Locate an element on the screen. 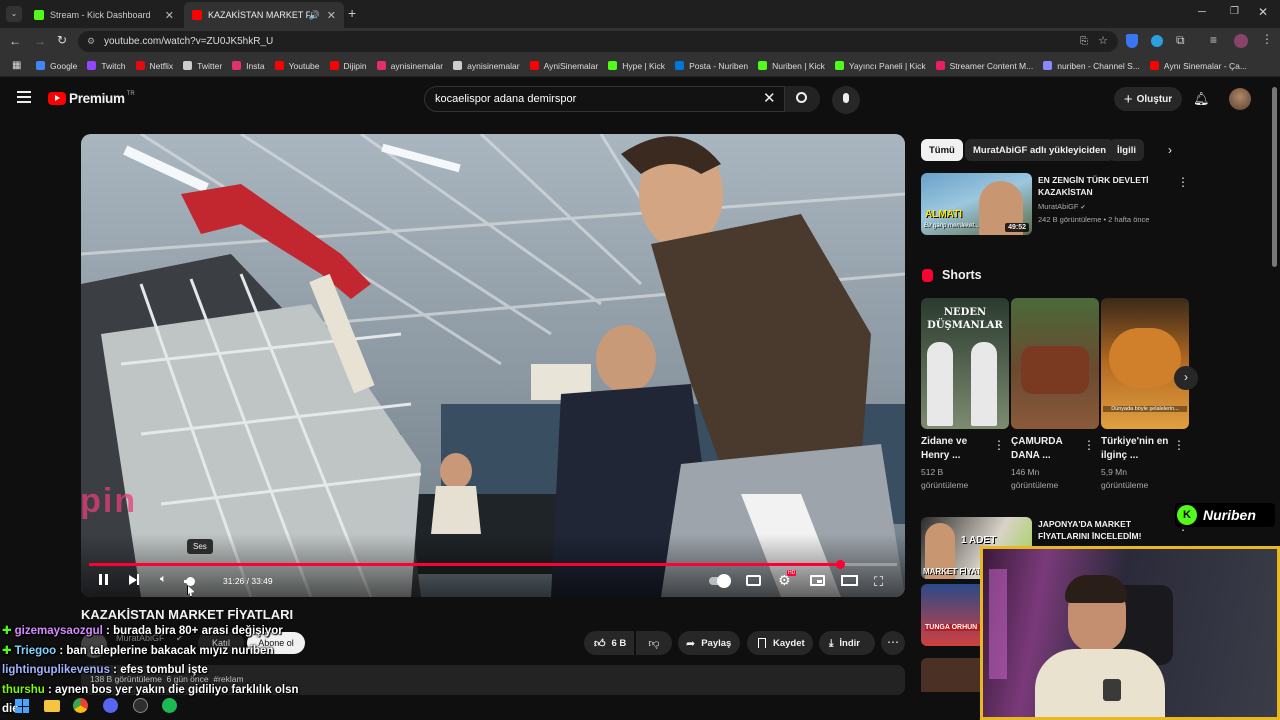 This screenshot has width=1280, height=720. settings-button: ⚙ HD is located at coordinates (787, 579).